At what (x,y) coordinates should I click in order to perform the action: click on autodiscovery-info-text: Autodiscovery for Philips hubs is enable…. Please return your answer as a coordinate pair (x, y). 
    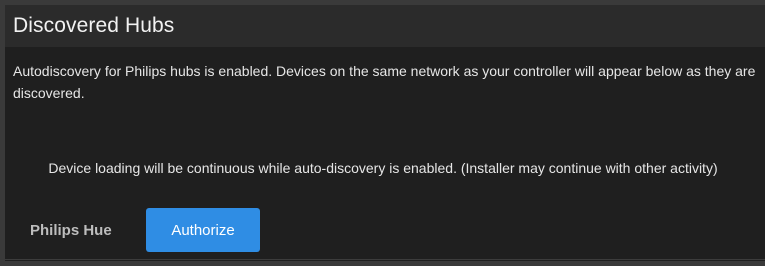
    Looking at the image, I should click on (384, 82).